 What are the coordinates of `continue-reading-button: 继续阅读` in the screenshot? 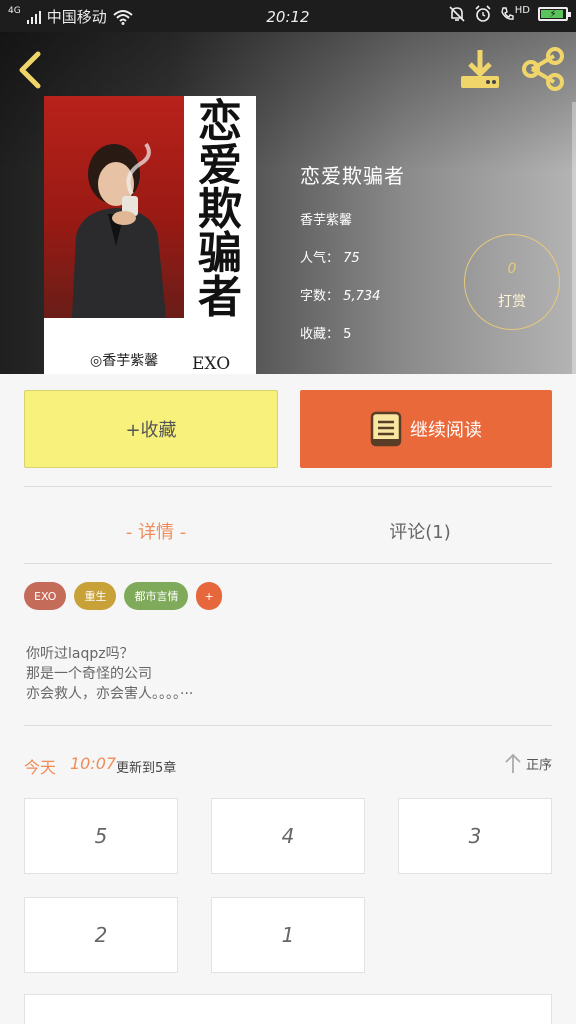 It's located at (426, 429).